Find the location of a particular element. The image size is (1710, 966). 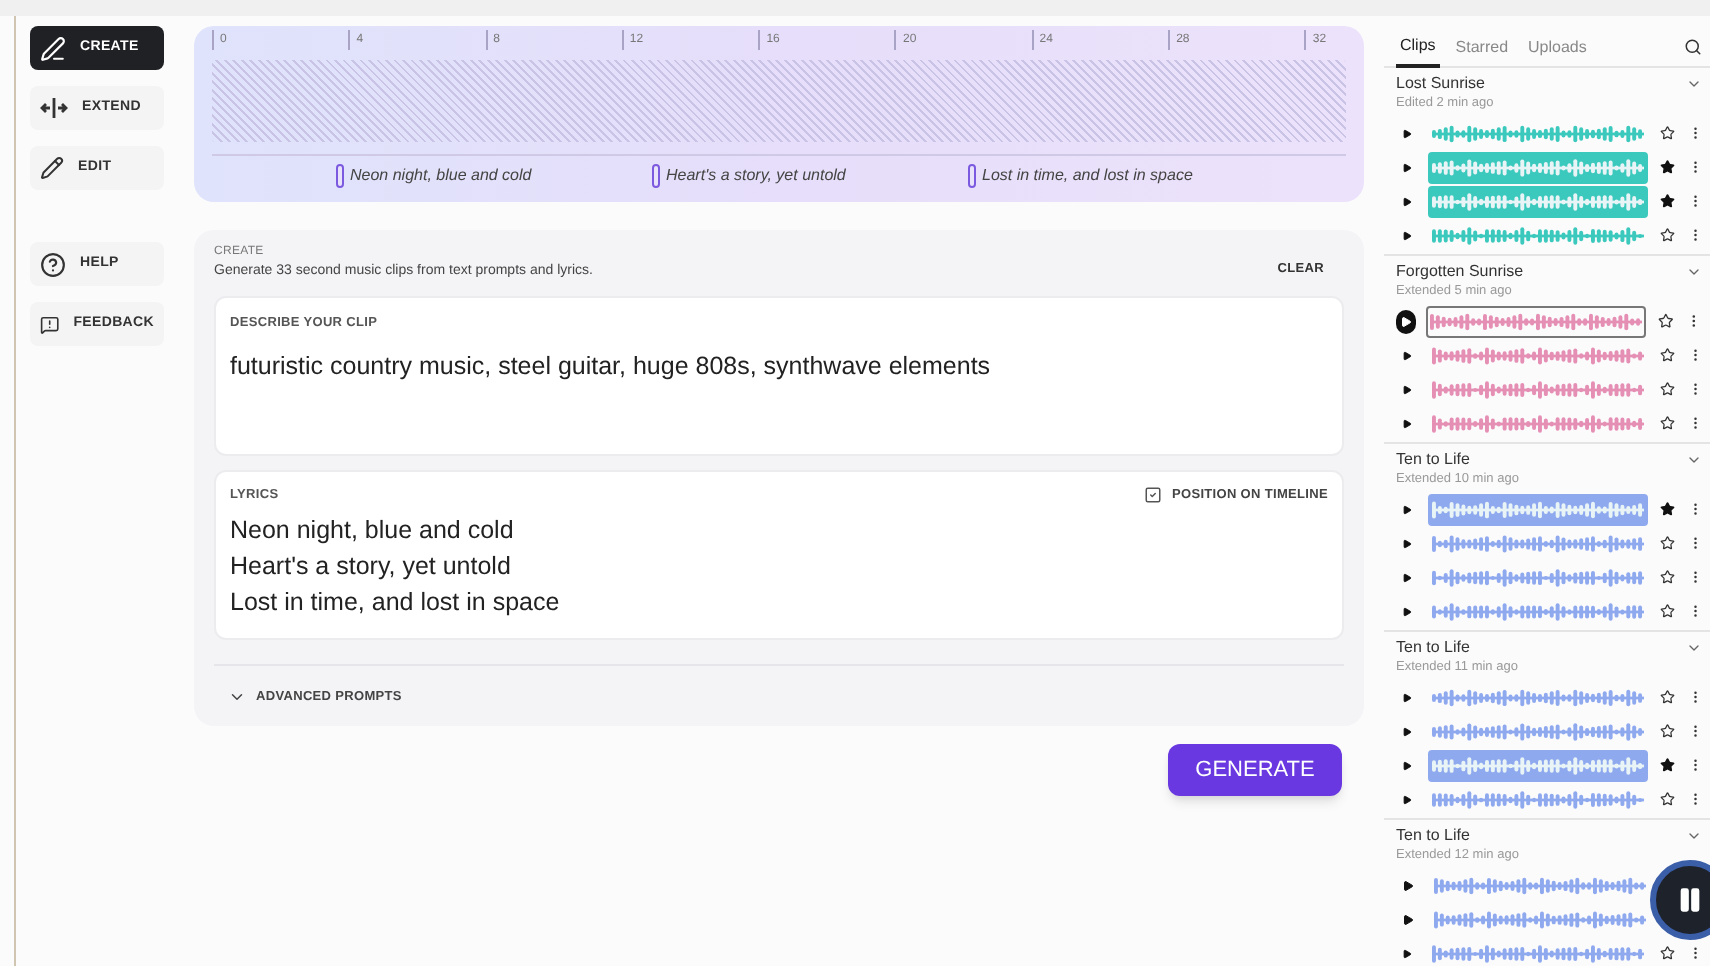

group-title: Forgotten Sunrise is located at coordinates (1460, 272).